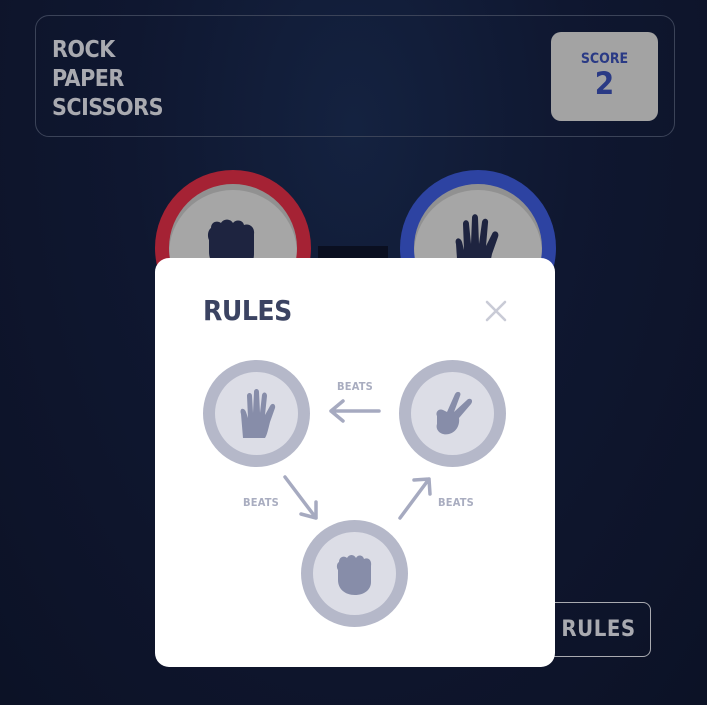  I want to click on arrow-left, so click(355, 411).